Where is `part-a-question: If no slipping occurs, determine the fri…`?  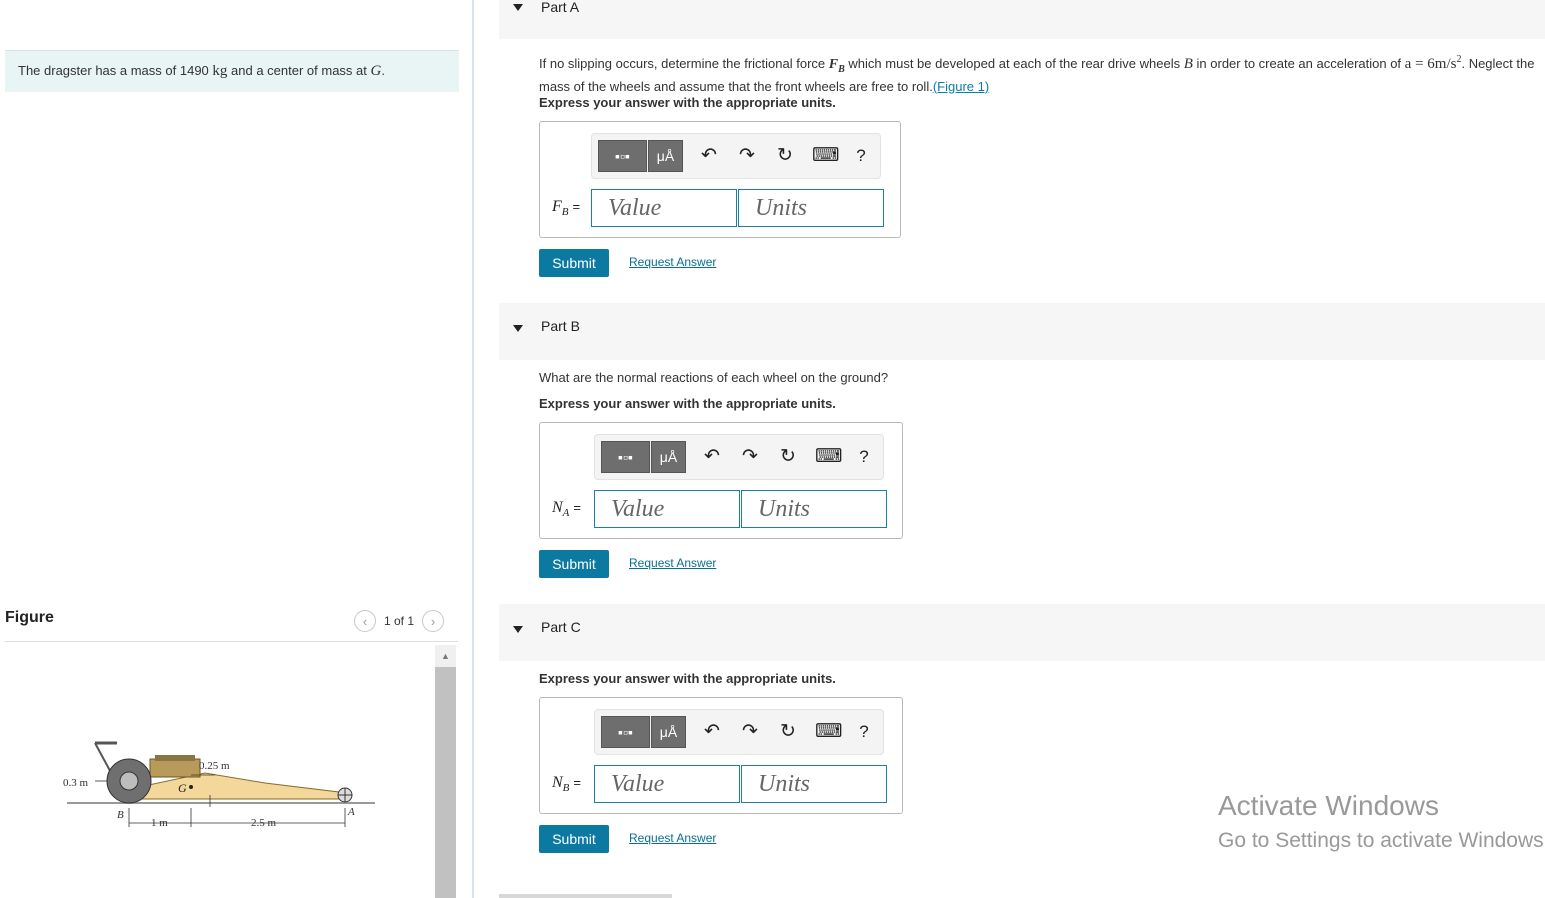 part-a-question: If no slipping occurs, determine the fri… is located at coordinates (1039, 73).